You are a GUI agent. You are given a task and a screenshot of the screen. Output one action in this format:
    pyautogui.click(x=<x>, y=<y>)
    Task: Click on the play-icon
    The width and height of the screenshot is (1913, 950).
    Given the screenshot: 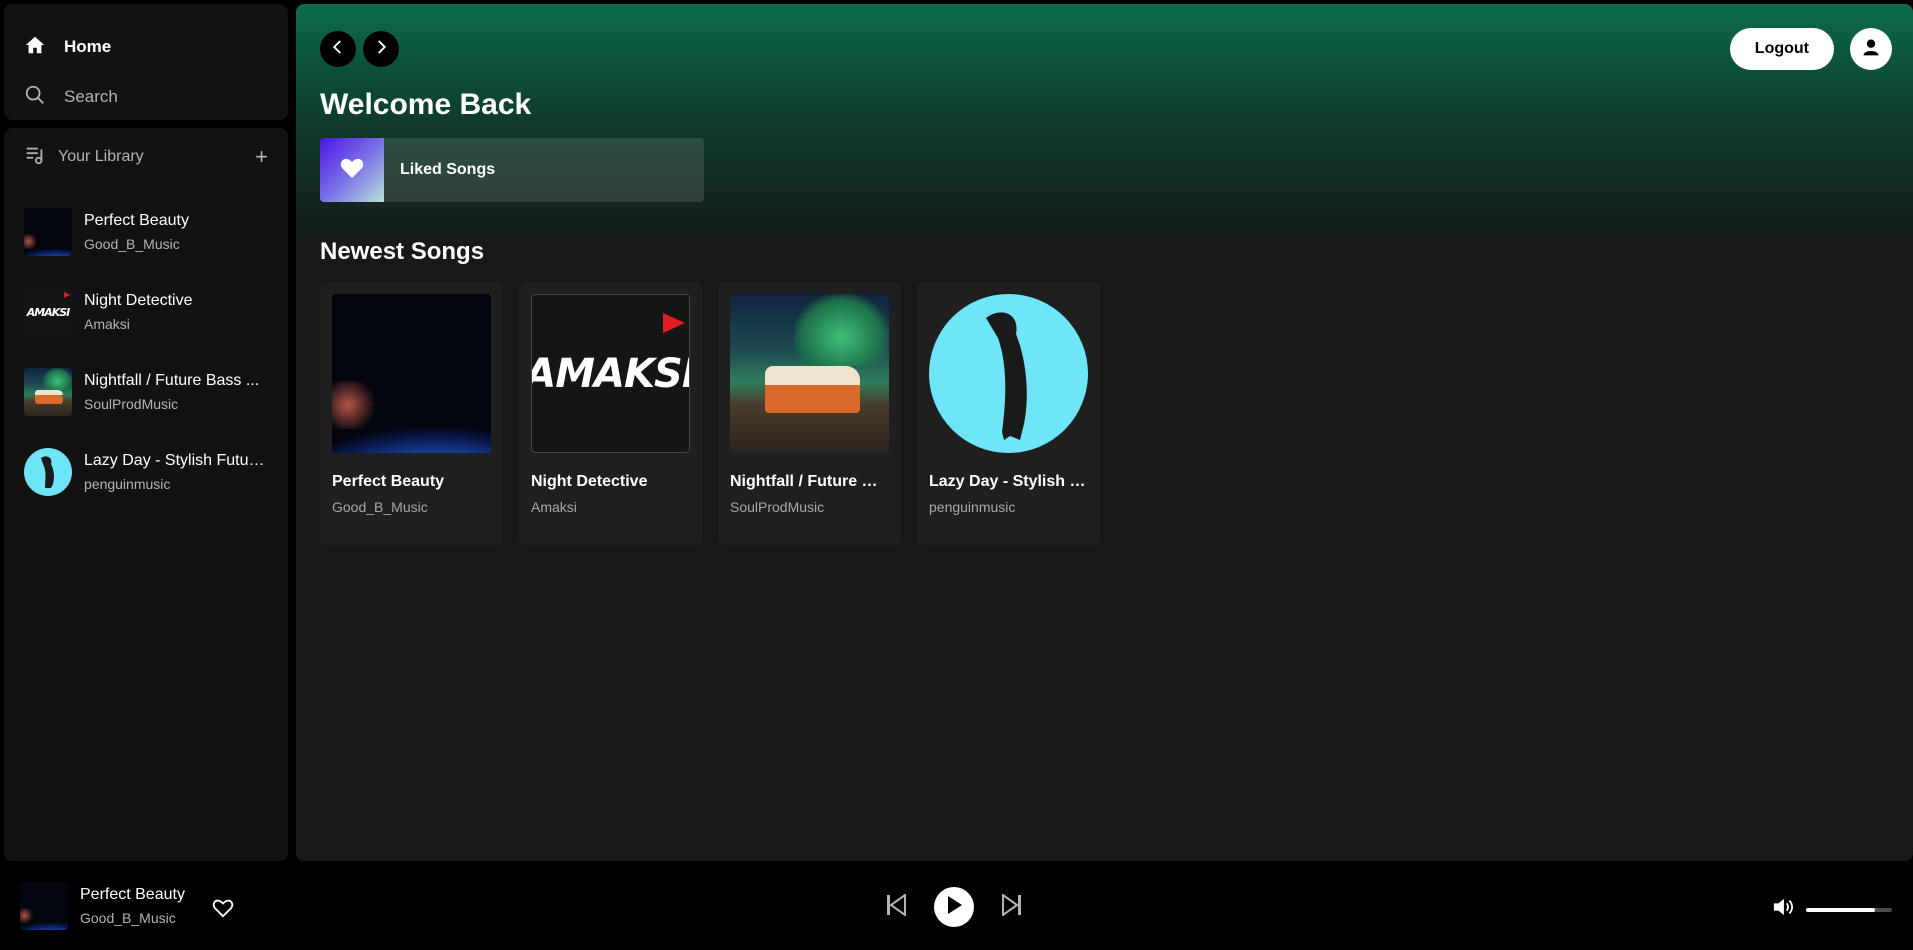 What is the action you would take?
    pyautogui.click(x=954, y=907)
    